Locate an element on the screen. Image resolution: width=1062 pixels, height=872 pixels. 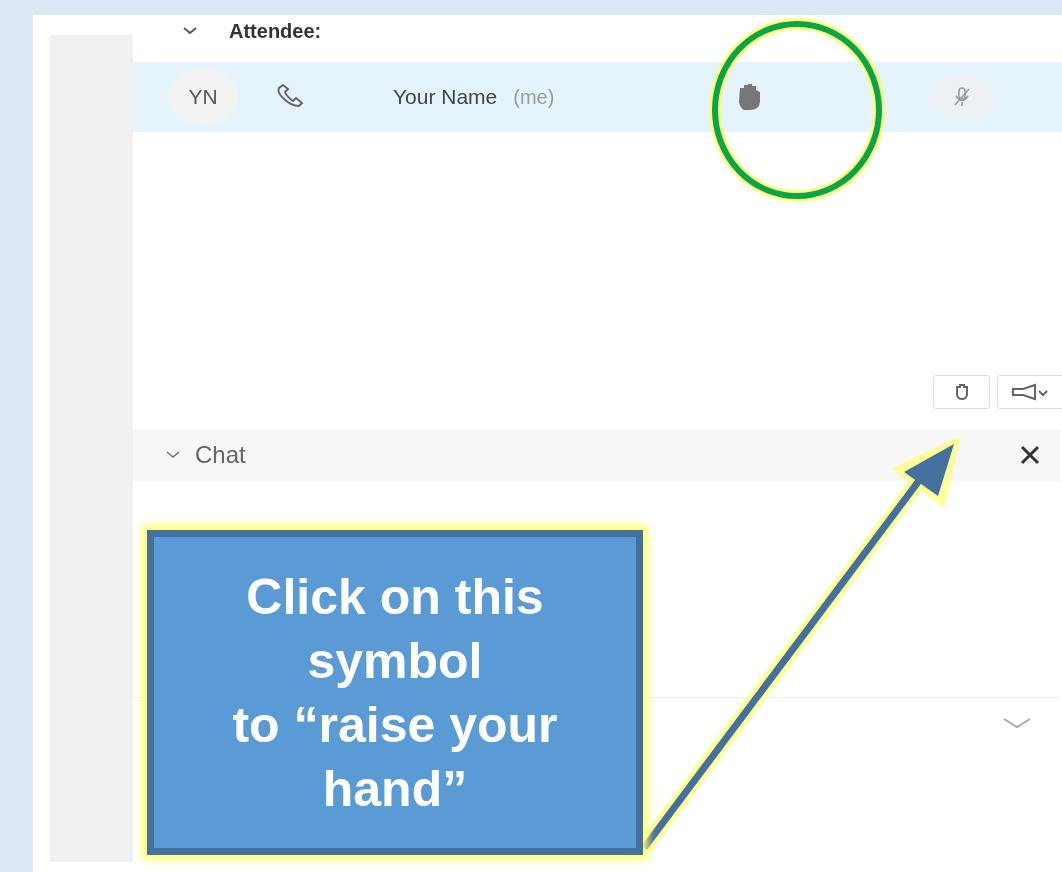
avatar: YN is located at coordinates (203, 97).